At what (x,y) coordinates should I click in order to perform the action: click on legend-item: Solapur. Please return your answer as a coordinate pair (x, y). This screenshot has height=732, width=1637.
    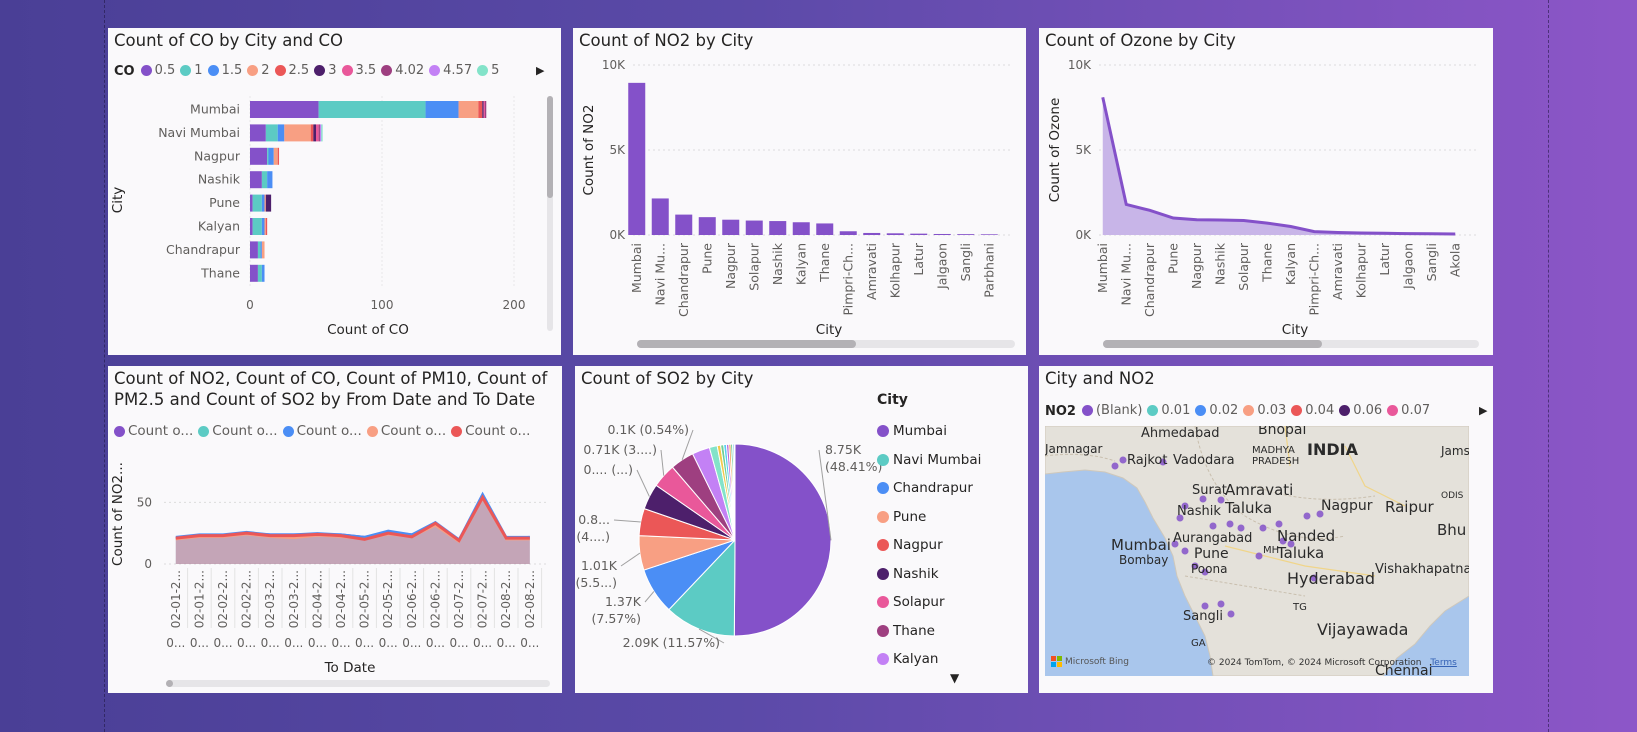
    Looking at the image, I should click on (929, 602).